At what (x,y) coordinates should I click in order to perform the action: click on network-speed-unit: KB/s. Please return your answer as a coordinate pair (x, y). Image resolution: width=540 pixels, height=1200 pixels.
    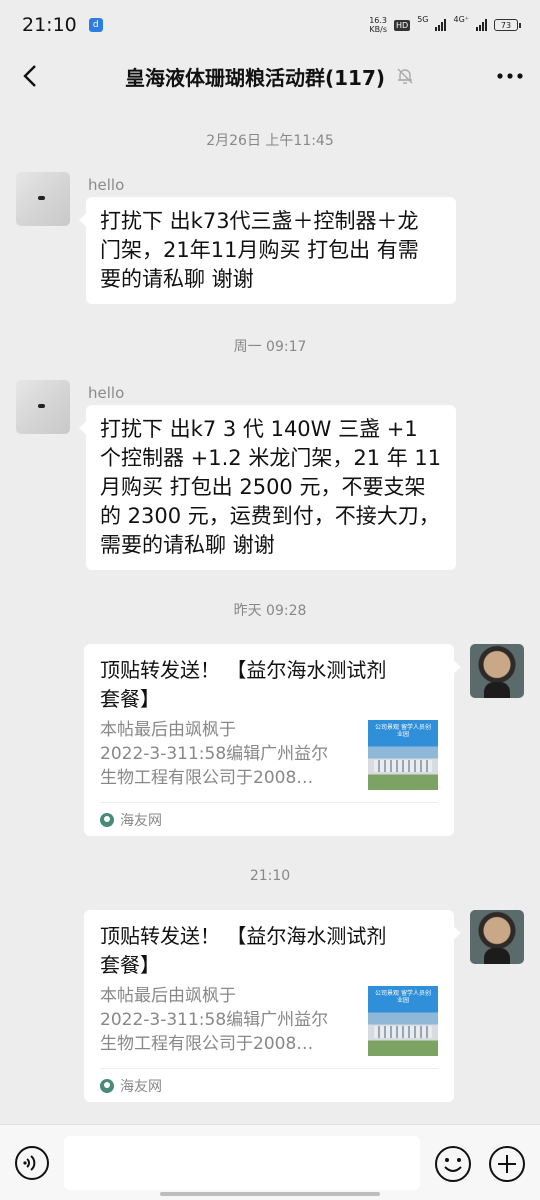
    Looking at the image, I should click on (378, 29).